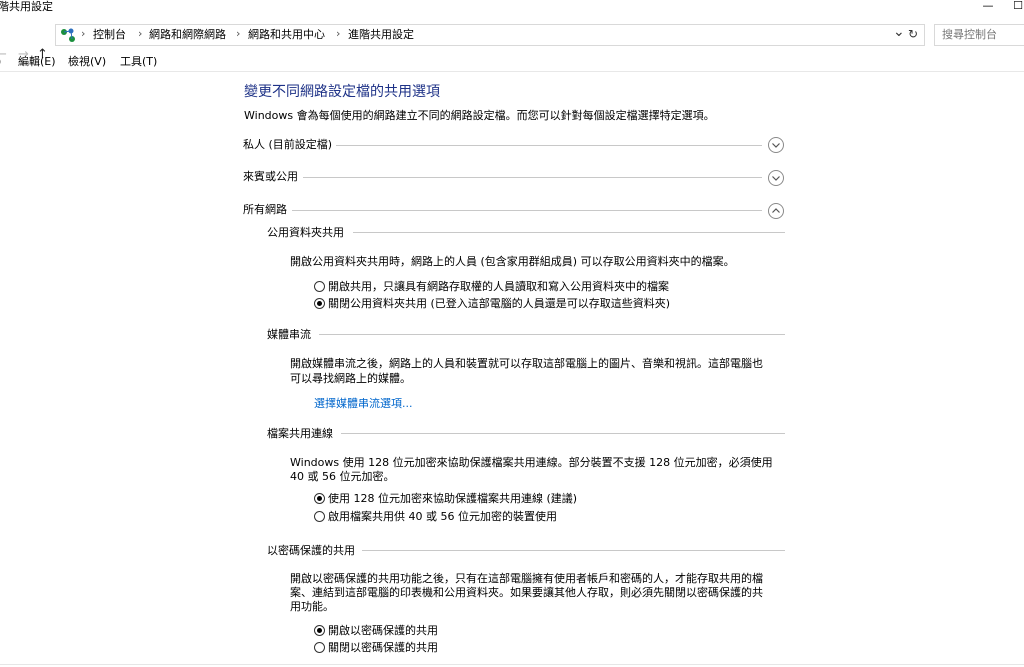 This screenshot has width=1024, height=667. What do you see at coordinates (287, 144) in the screenshot?
I see `profile-private-label: 私人 (目前設定檔)` at bounding box center [287, 144].